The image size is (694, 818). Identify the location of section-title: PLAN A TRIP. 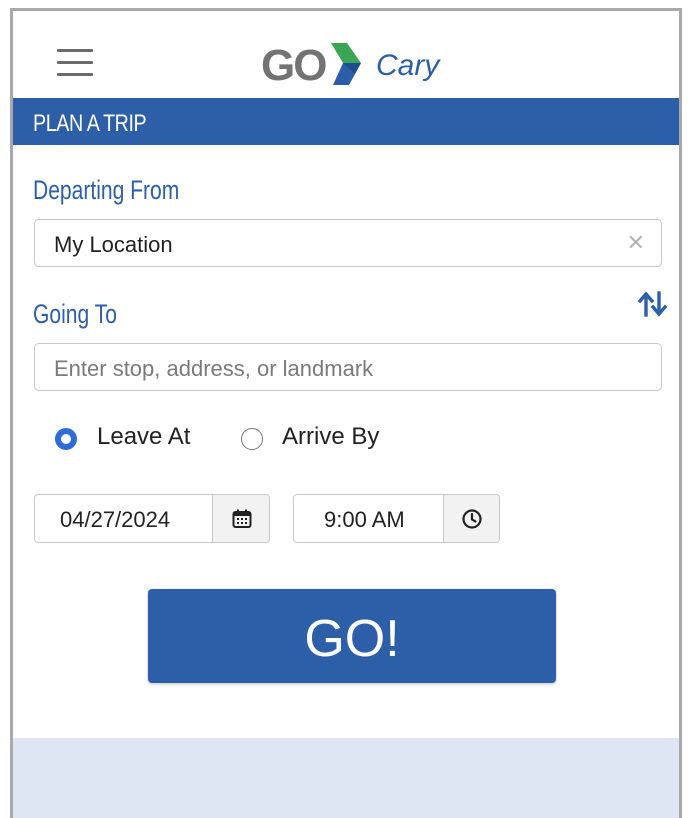
(90, 123).